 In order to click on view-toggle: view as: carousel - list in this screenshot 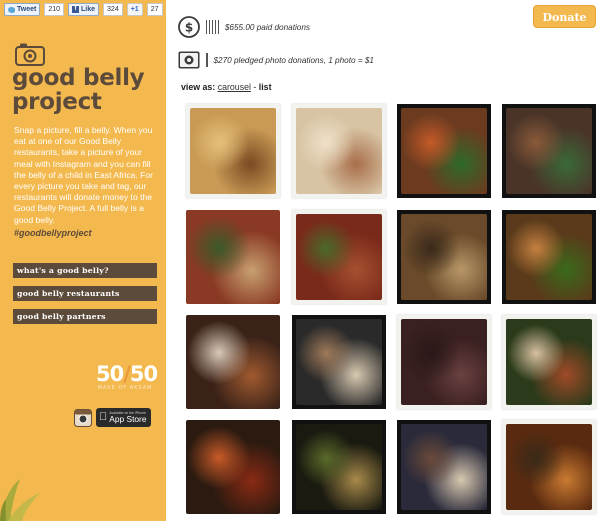, I will do `click(226, 87)`.